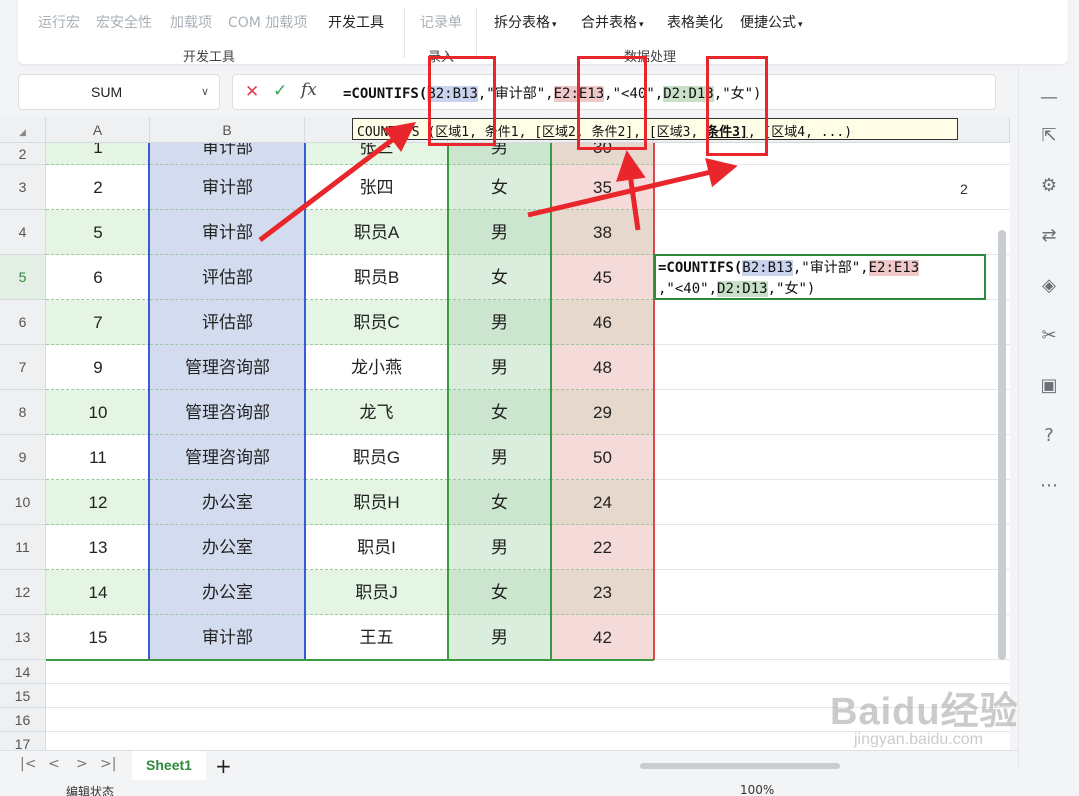 The height and width of the screenshot is (796, 1079). I want to click on cell-a: 6, so click(98, 277).